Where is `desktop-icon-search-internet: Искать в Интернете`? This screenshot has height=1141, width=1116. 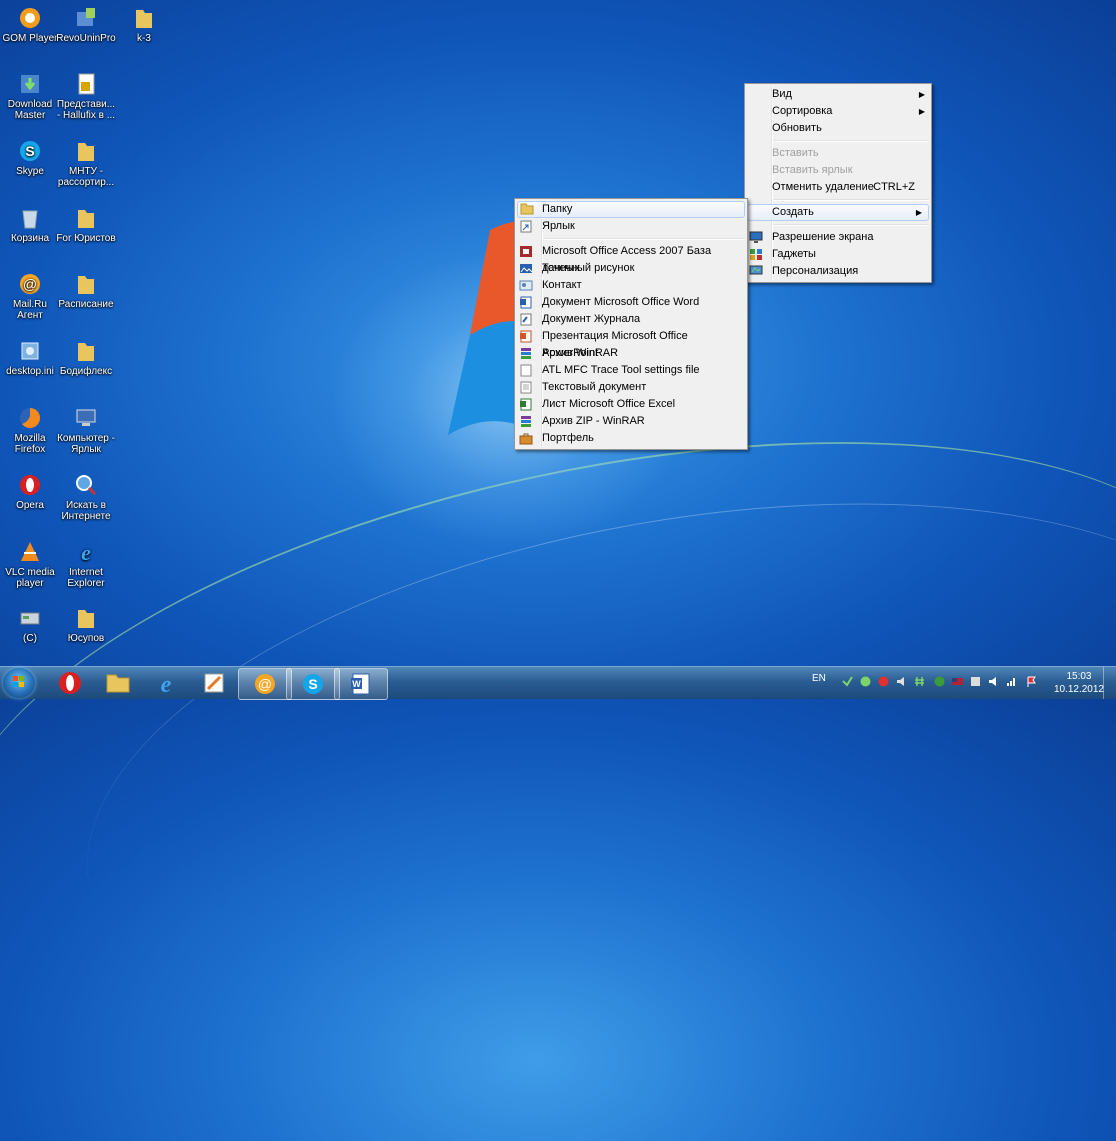 desktop-icon-search-internet: Искать в Интернете is located at coordinates (86, 497).